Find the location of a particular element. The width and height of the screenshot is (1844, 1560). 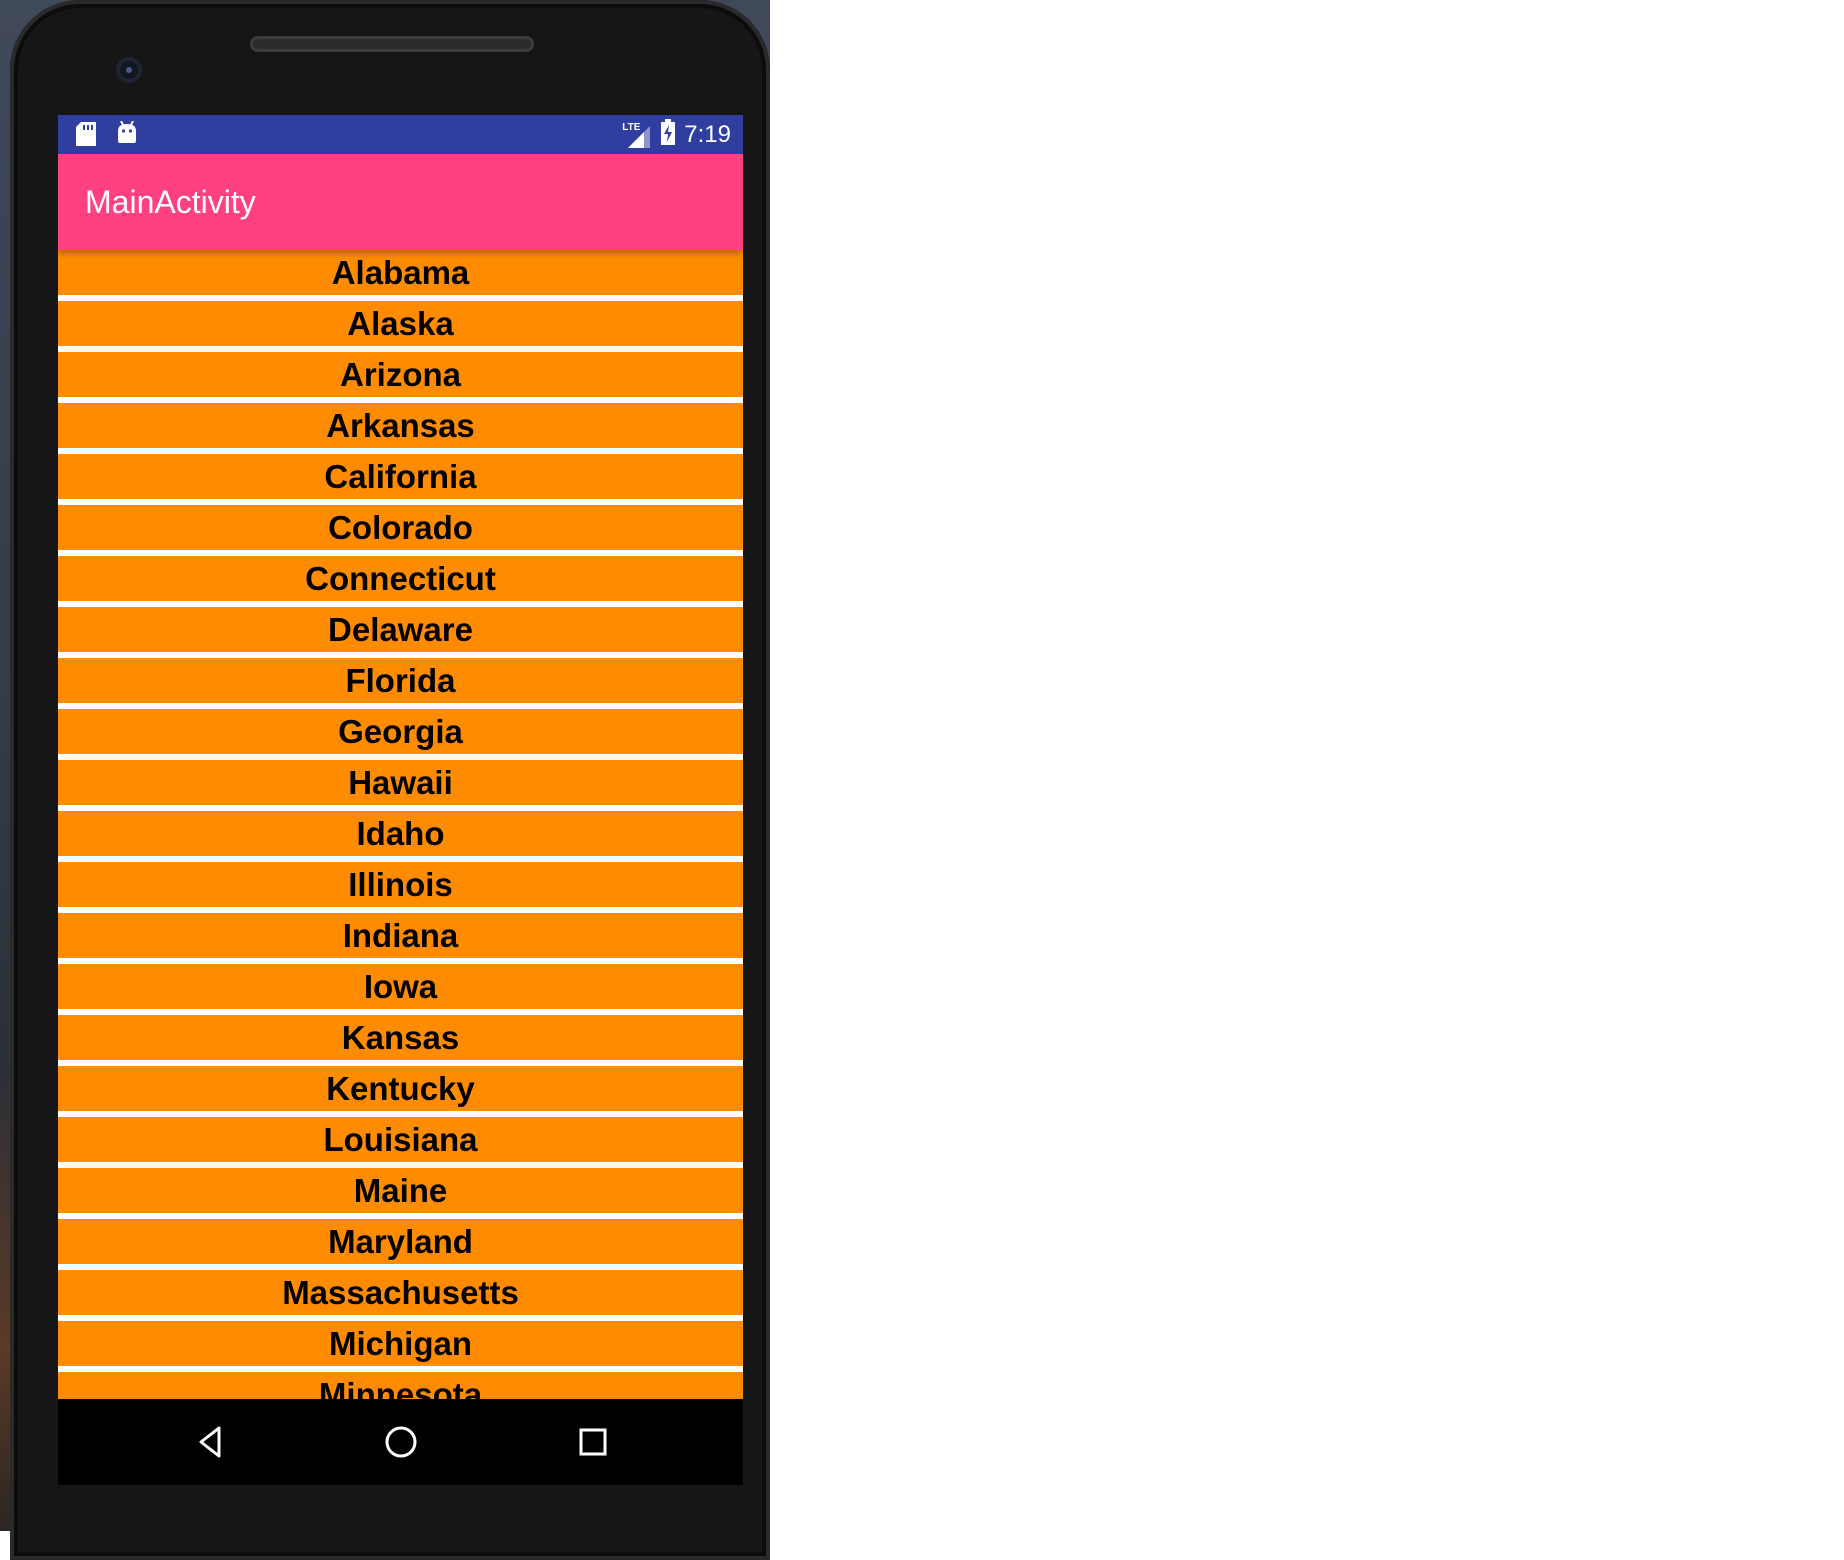

list-item-label: Michigan is located at coordinates (400, 1343).